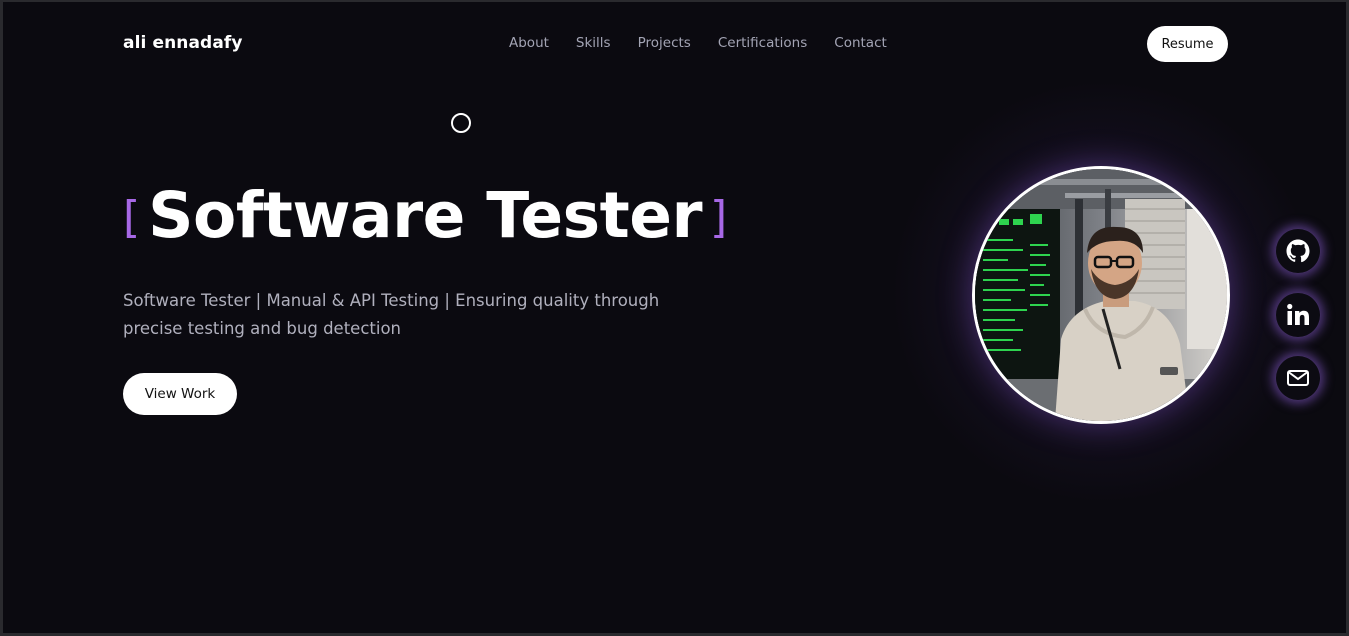 Image resolution: width=1349 pixels, height=636 pixels. I want to click on github-link, so click(1298, 251).